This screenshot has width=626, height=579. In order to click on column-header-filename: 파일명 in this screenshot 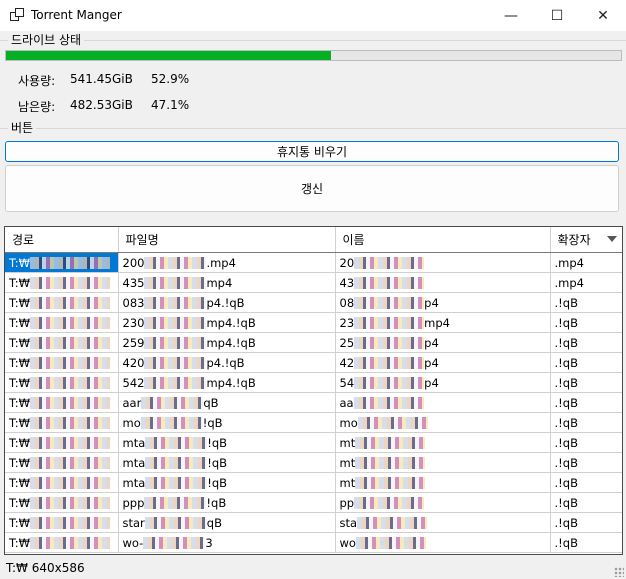, I will do `click(227, 240)`.